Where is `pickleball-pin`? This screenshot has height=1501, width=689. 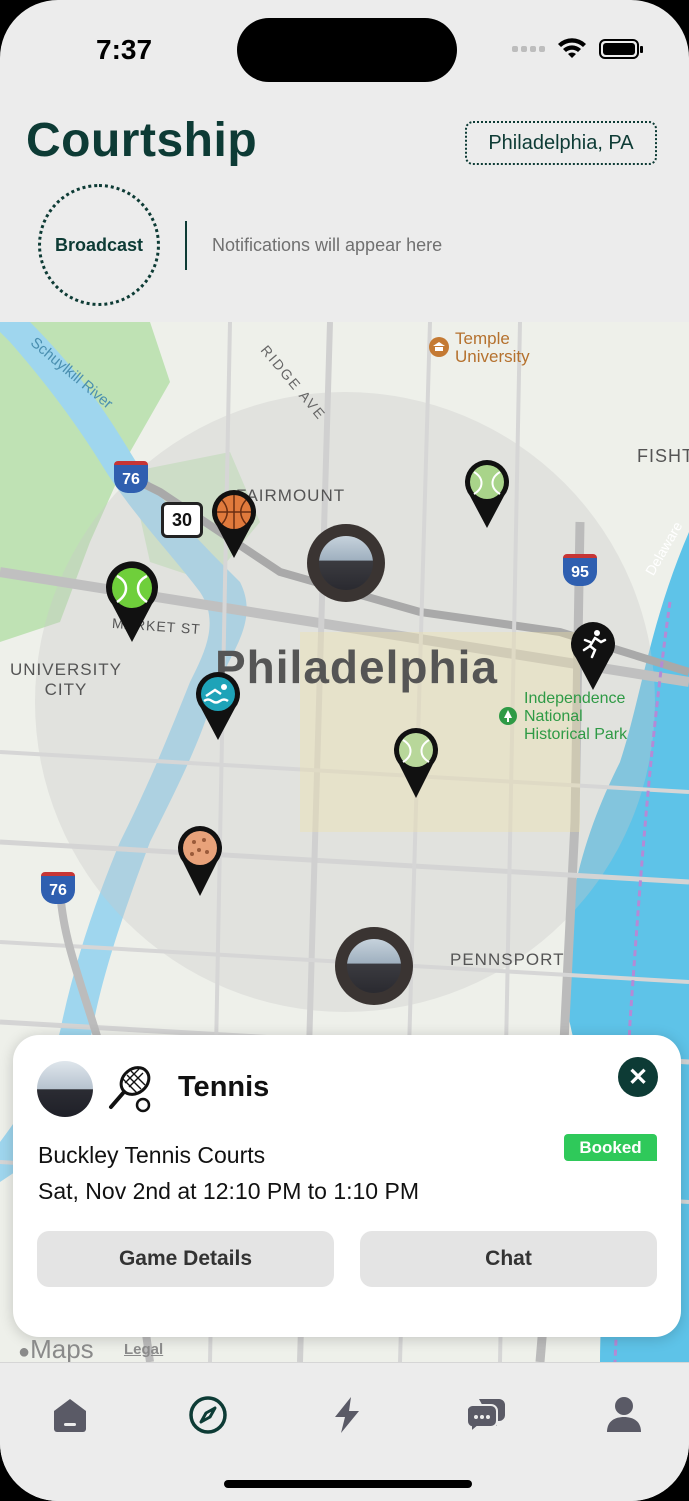 pickleball-pin is located at coordinates (200, 861).